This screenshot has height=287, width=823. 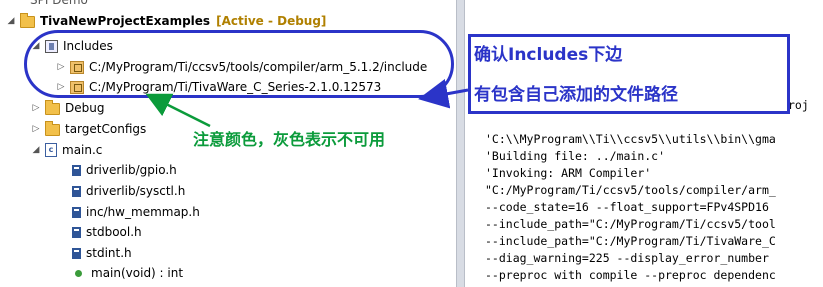 What do you see at coordinates (143, 212) in the screenshot?
I see `header-label: inc/hw_memmap.h` at bounding box center [143, 212].